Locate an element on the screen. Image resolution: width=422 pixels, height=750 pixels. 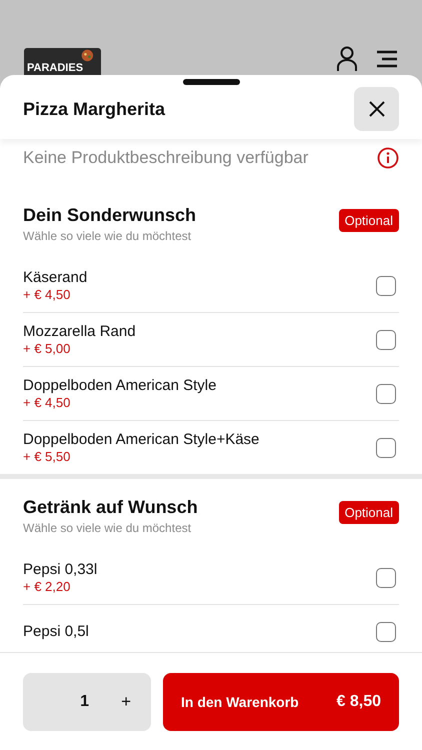
quantity-stepper: 1 + is located at coordinates (87, 701).